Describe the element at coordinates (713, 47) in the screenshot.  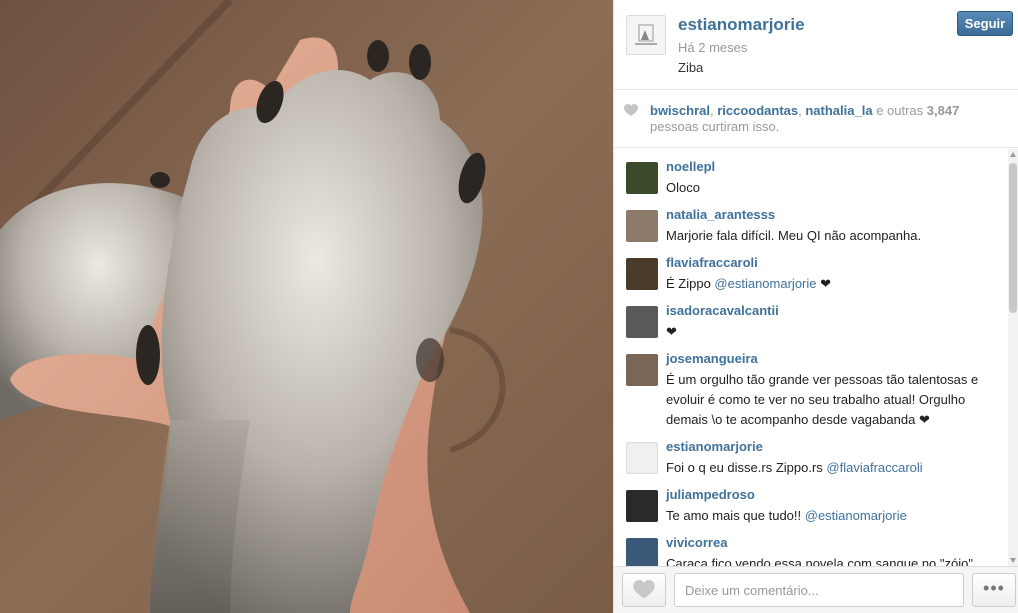
I see `post-time: Há 2 meses` at that location.